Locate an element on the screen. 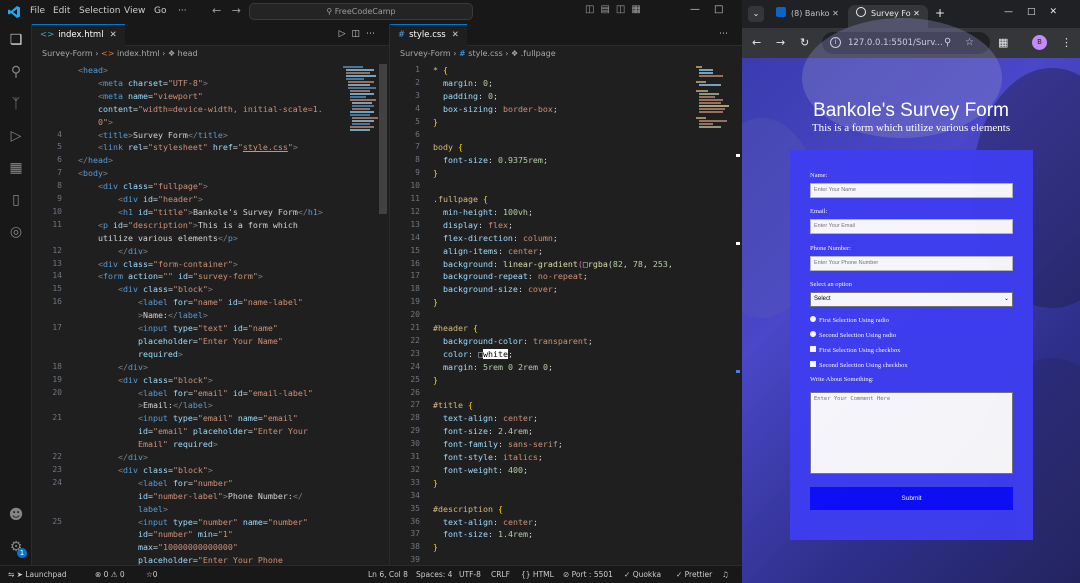 The image size is (1080, 583). submit-button: Submit is located at coordinates (911, 498).